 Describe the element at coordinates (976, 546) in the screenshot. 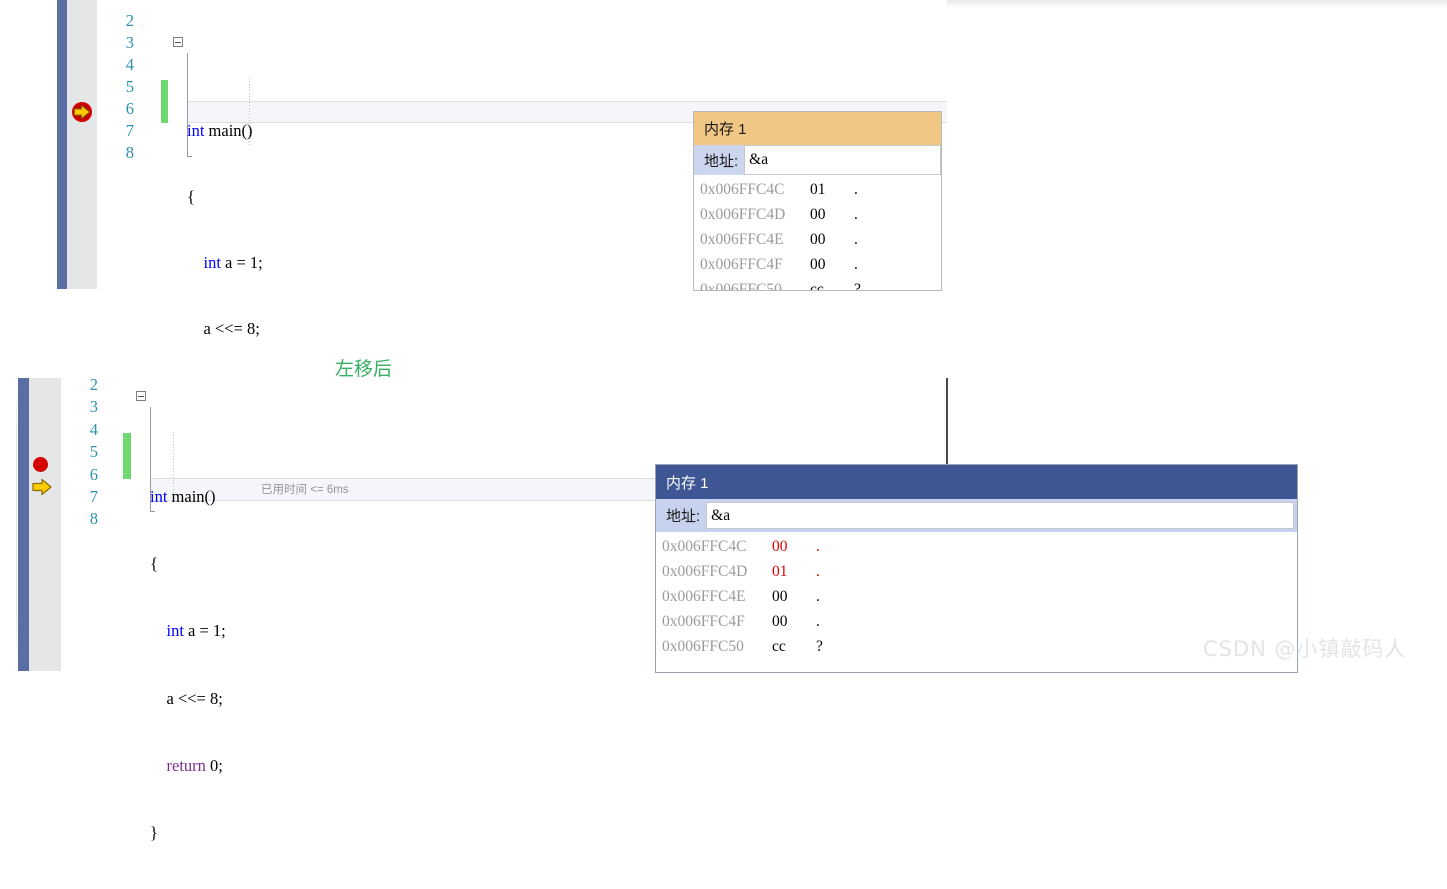

I see `memory-row: 0x006FFC4C 00 .` at that location.